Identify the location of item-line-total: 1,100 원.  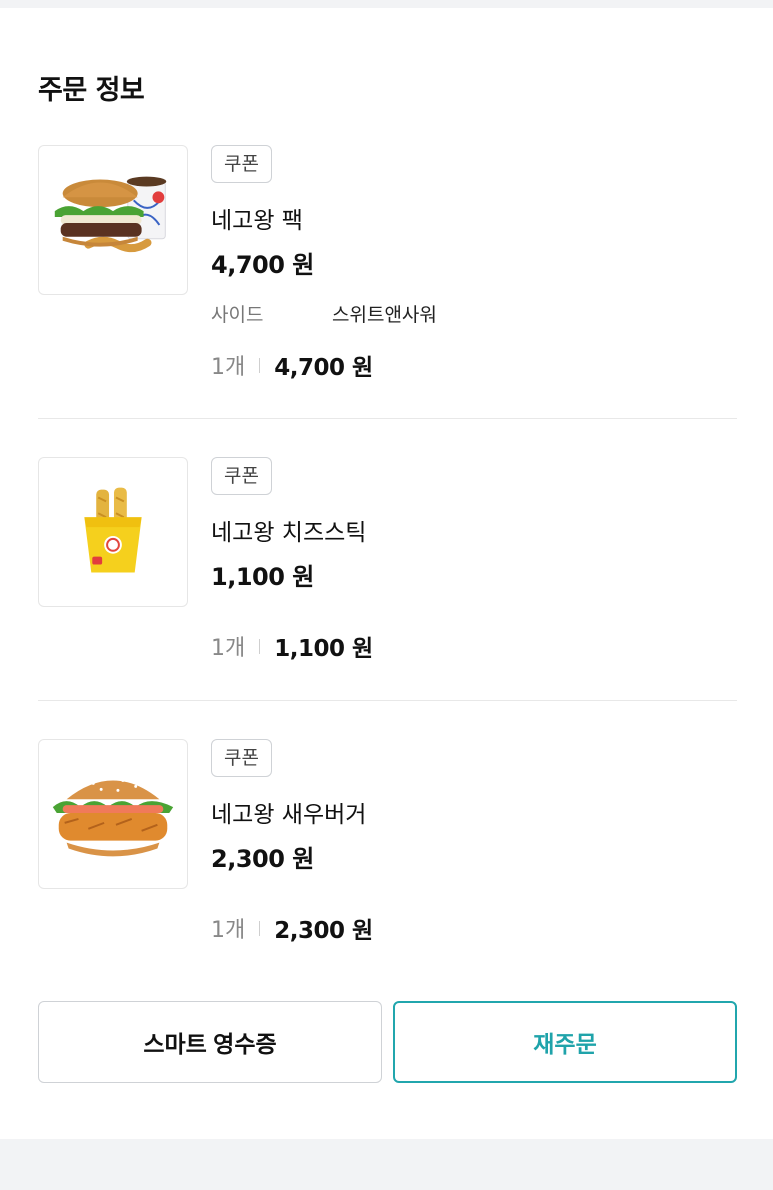
(323, 649).